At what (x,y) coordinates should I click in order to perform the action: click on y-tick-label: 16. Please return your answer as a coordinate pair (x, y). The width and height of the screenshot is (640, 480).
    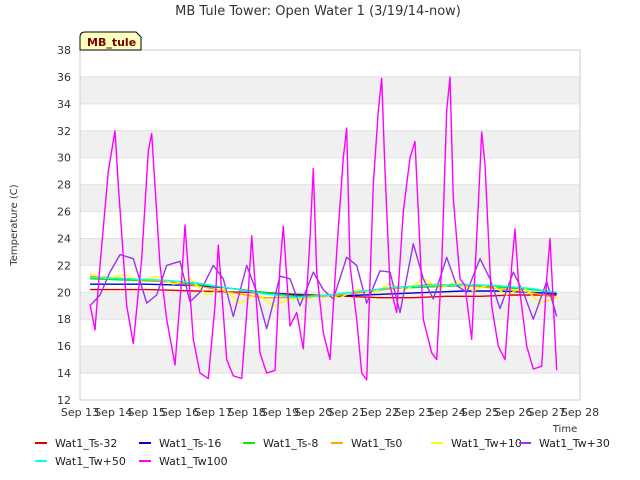
    Looking at the image, I should click on (64, 346).